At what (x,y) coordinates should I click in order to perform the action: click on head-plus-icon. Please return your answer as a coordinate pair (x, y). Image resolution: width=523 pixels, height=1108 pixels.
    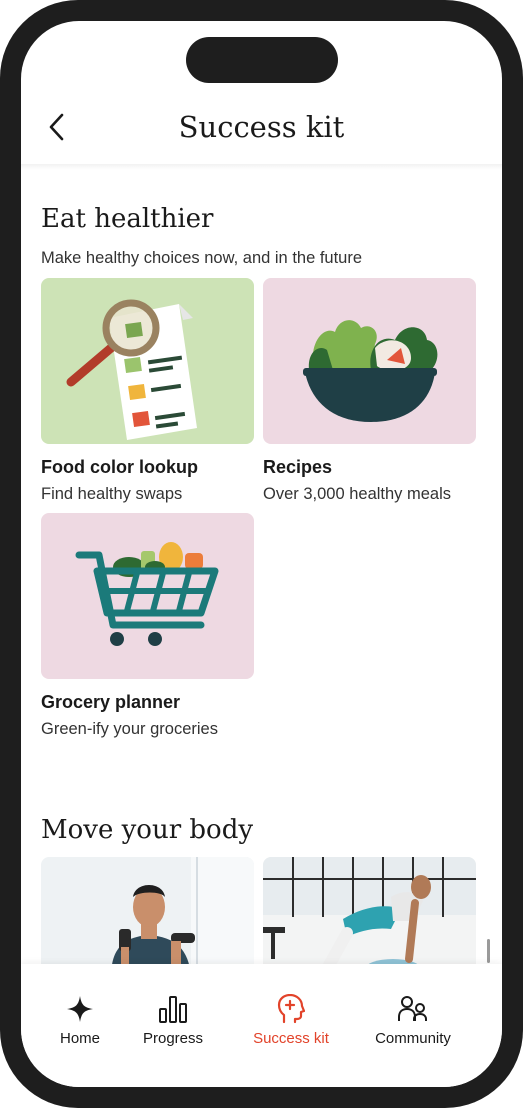
    Looking at the image, I should click on (291, 1009).